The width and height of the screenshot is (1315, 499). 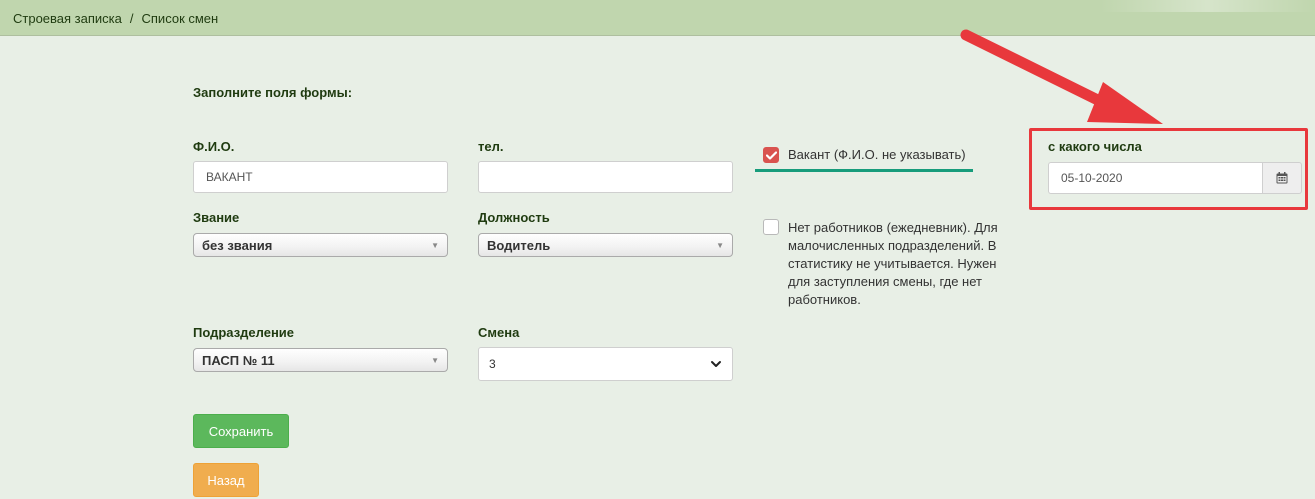 I want to click on vacant-checkbox, so click(x=771, y=155).